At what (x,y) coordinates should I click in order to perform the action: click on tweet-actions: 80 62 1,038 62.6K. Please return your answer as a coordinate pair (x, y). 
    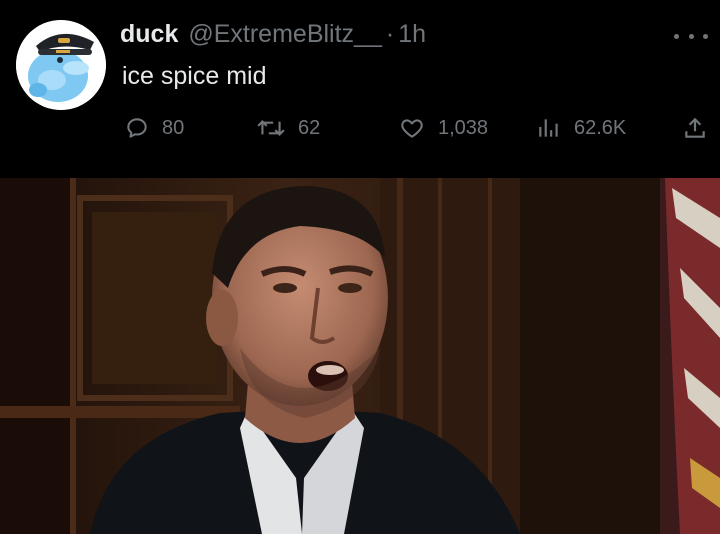
    Looking at the image, I should click on (418, 128).